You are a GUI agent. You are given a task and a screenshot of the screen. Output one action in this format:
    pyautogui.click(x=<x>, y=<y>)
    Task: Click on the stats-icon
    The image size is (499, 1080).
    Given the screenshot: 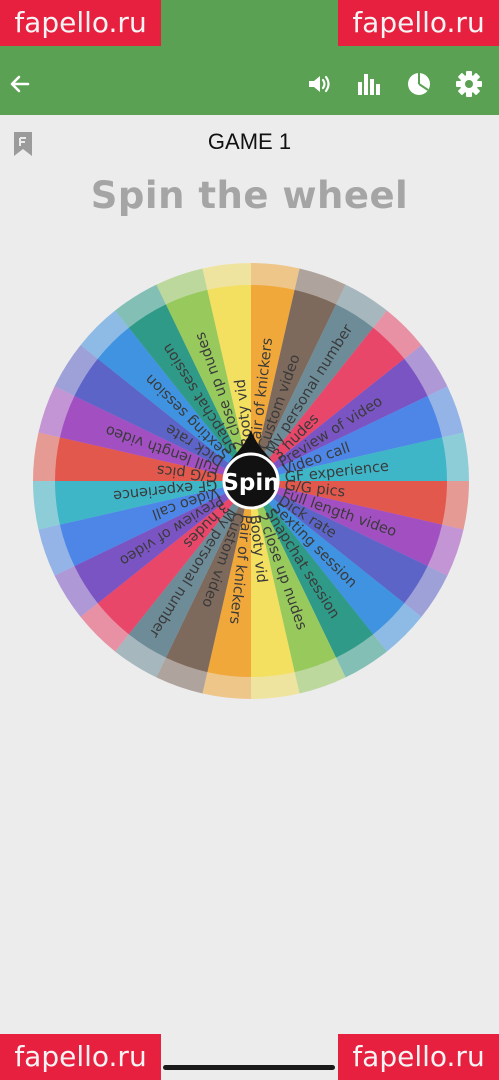 What is the action you would take?
    pyautogui.click(x=369, y=84)
    